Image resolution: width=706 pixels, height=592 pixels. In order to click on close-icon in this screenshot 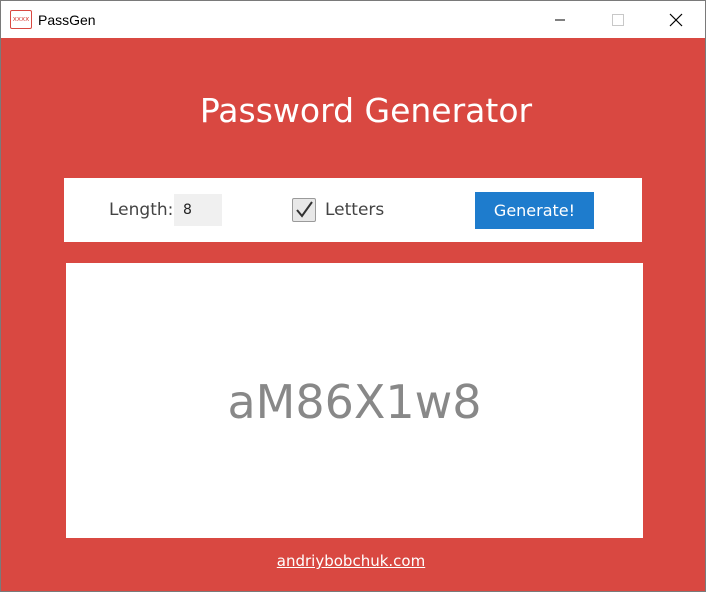, I will do `click(676, 19)`.